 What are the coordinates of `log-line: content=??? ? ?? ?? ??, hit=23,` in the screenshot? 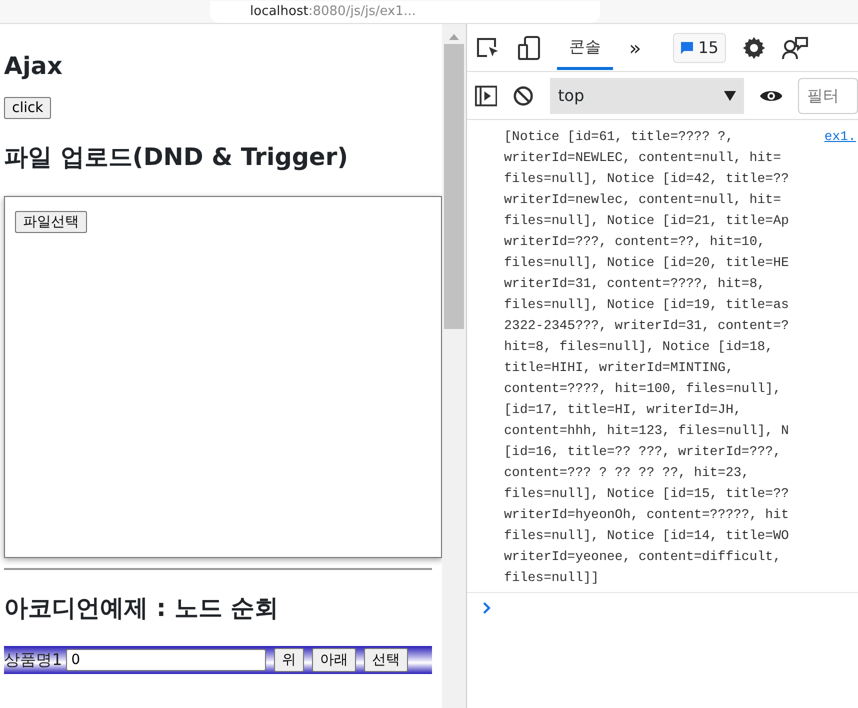 It's located at (627, 473).